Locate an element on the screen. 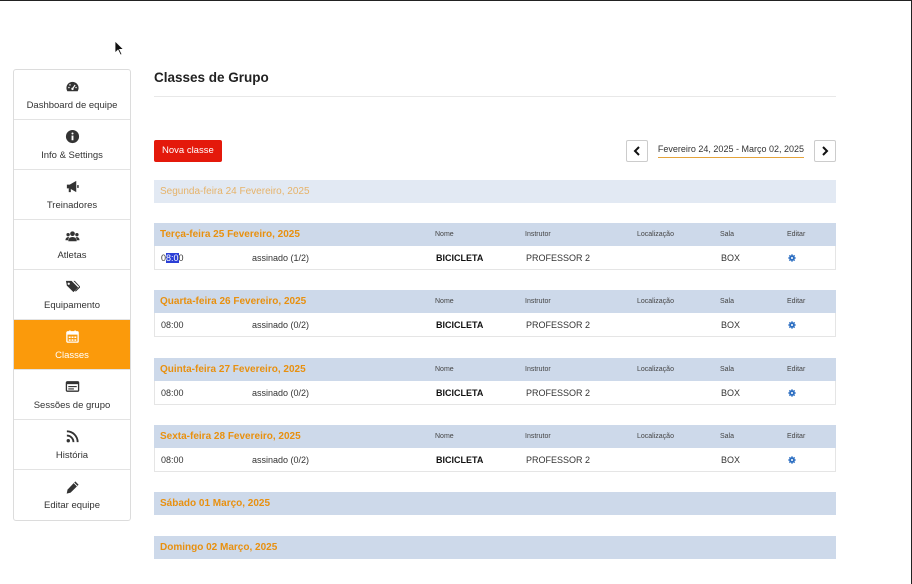  sidebar-item-label: Atletas is located at coordinates (72, 255).